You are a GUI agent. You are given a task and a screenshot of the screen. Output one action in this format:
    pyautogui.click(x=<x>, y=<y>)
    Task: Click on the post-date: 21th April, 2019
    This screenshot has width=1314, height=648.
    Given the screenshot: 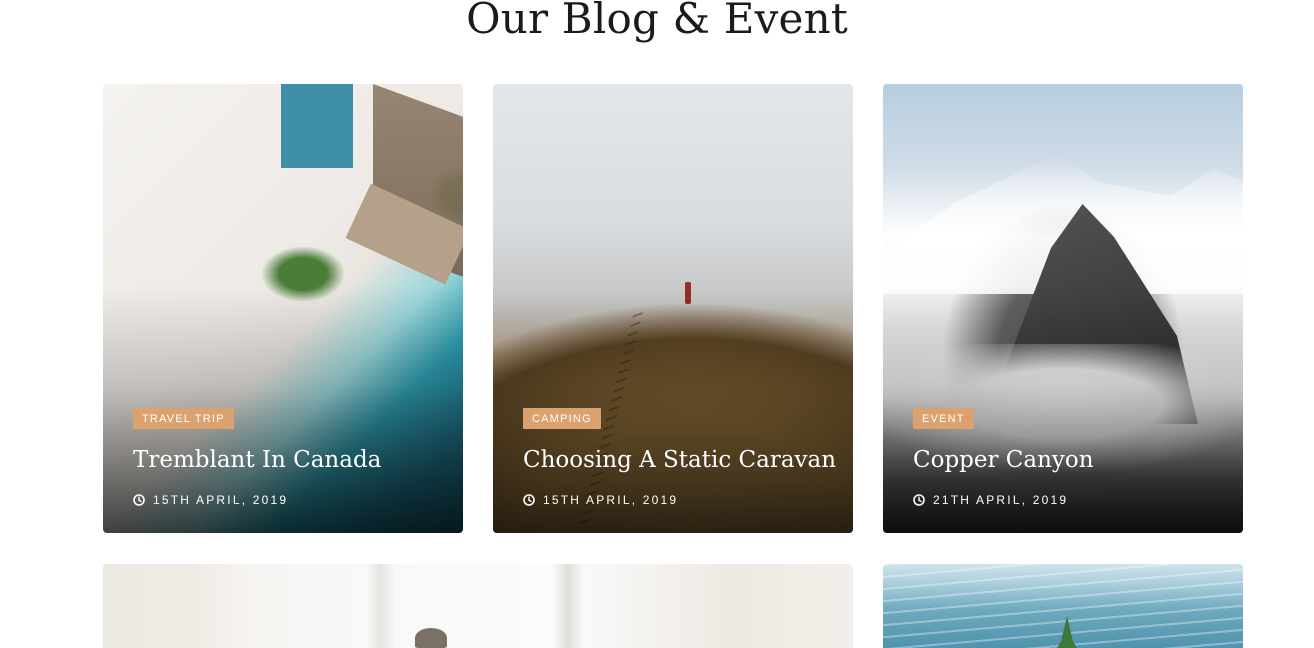 What is the action you would take?
    pyautogui.click(x=1068, y=500)
    